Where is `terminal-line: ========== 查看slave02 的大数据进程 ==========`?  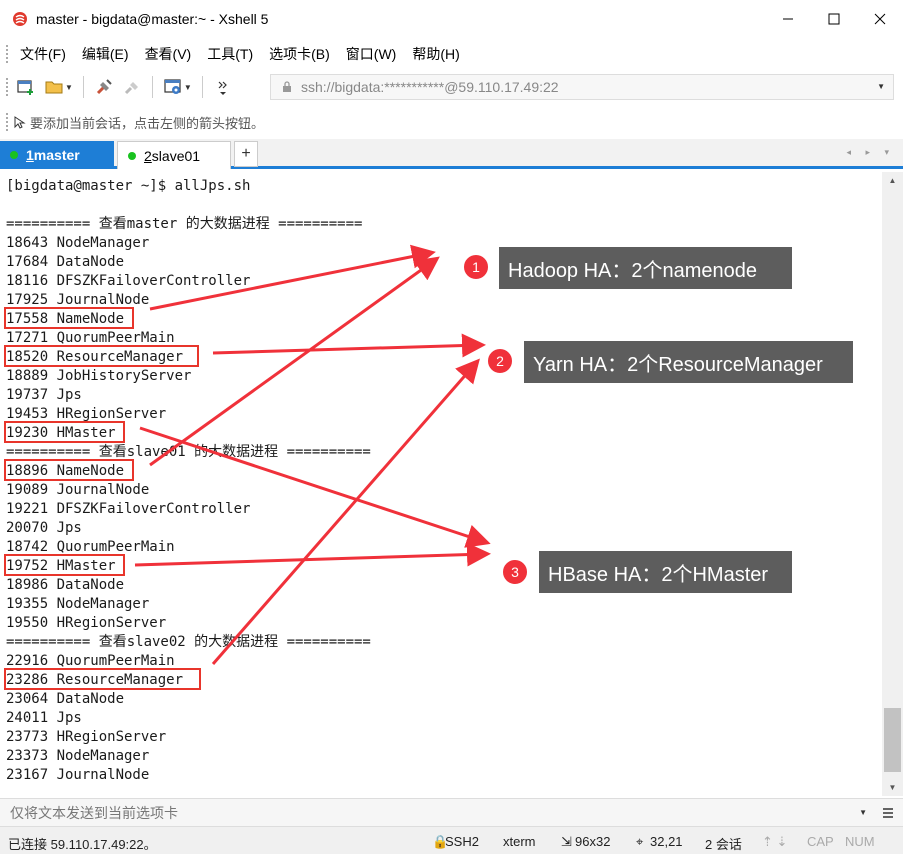 terminal-line: ========== 查看slave02 的大数据进程 ========== is located at coordinates (188, 642).